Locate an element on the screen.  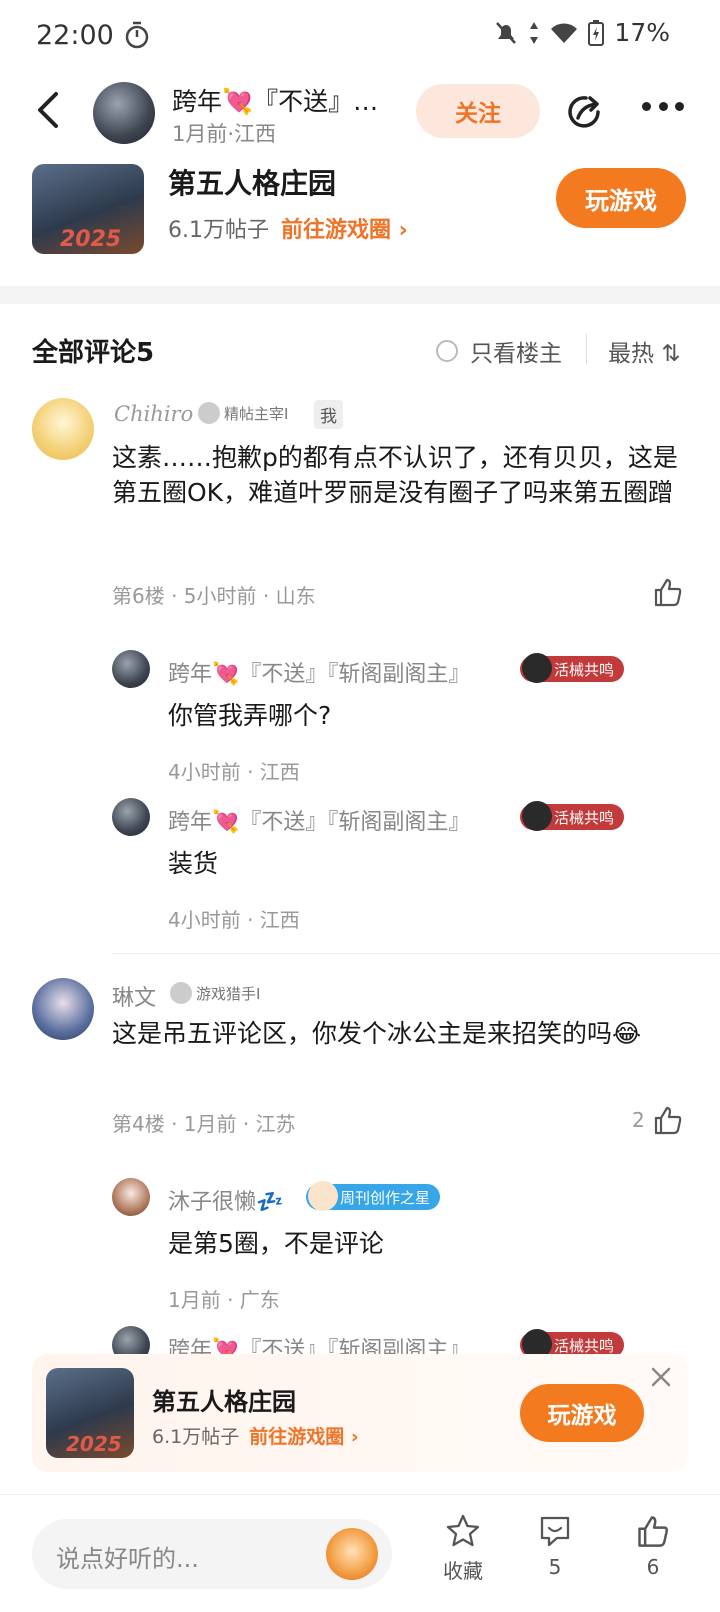
status-time: 22:00 is located at coordinates (75, 35).